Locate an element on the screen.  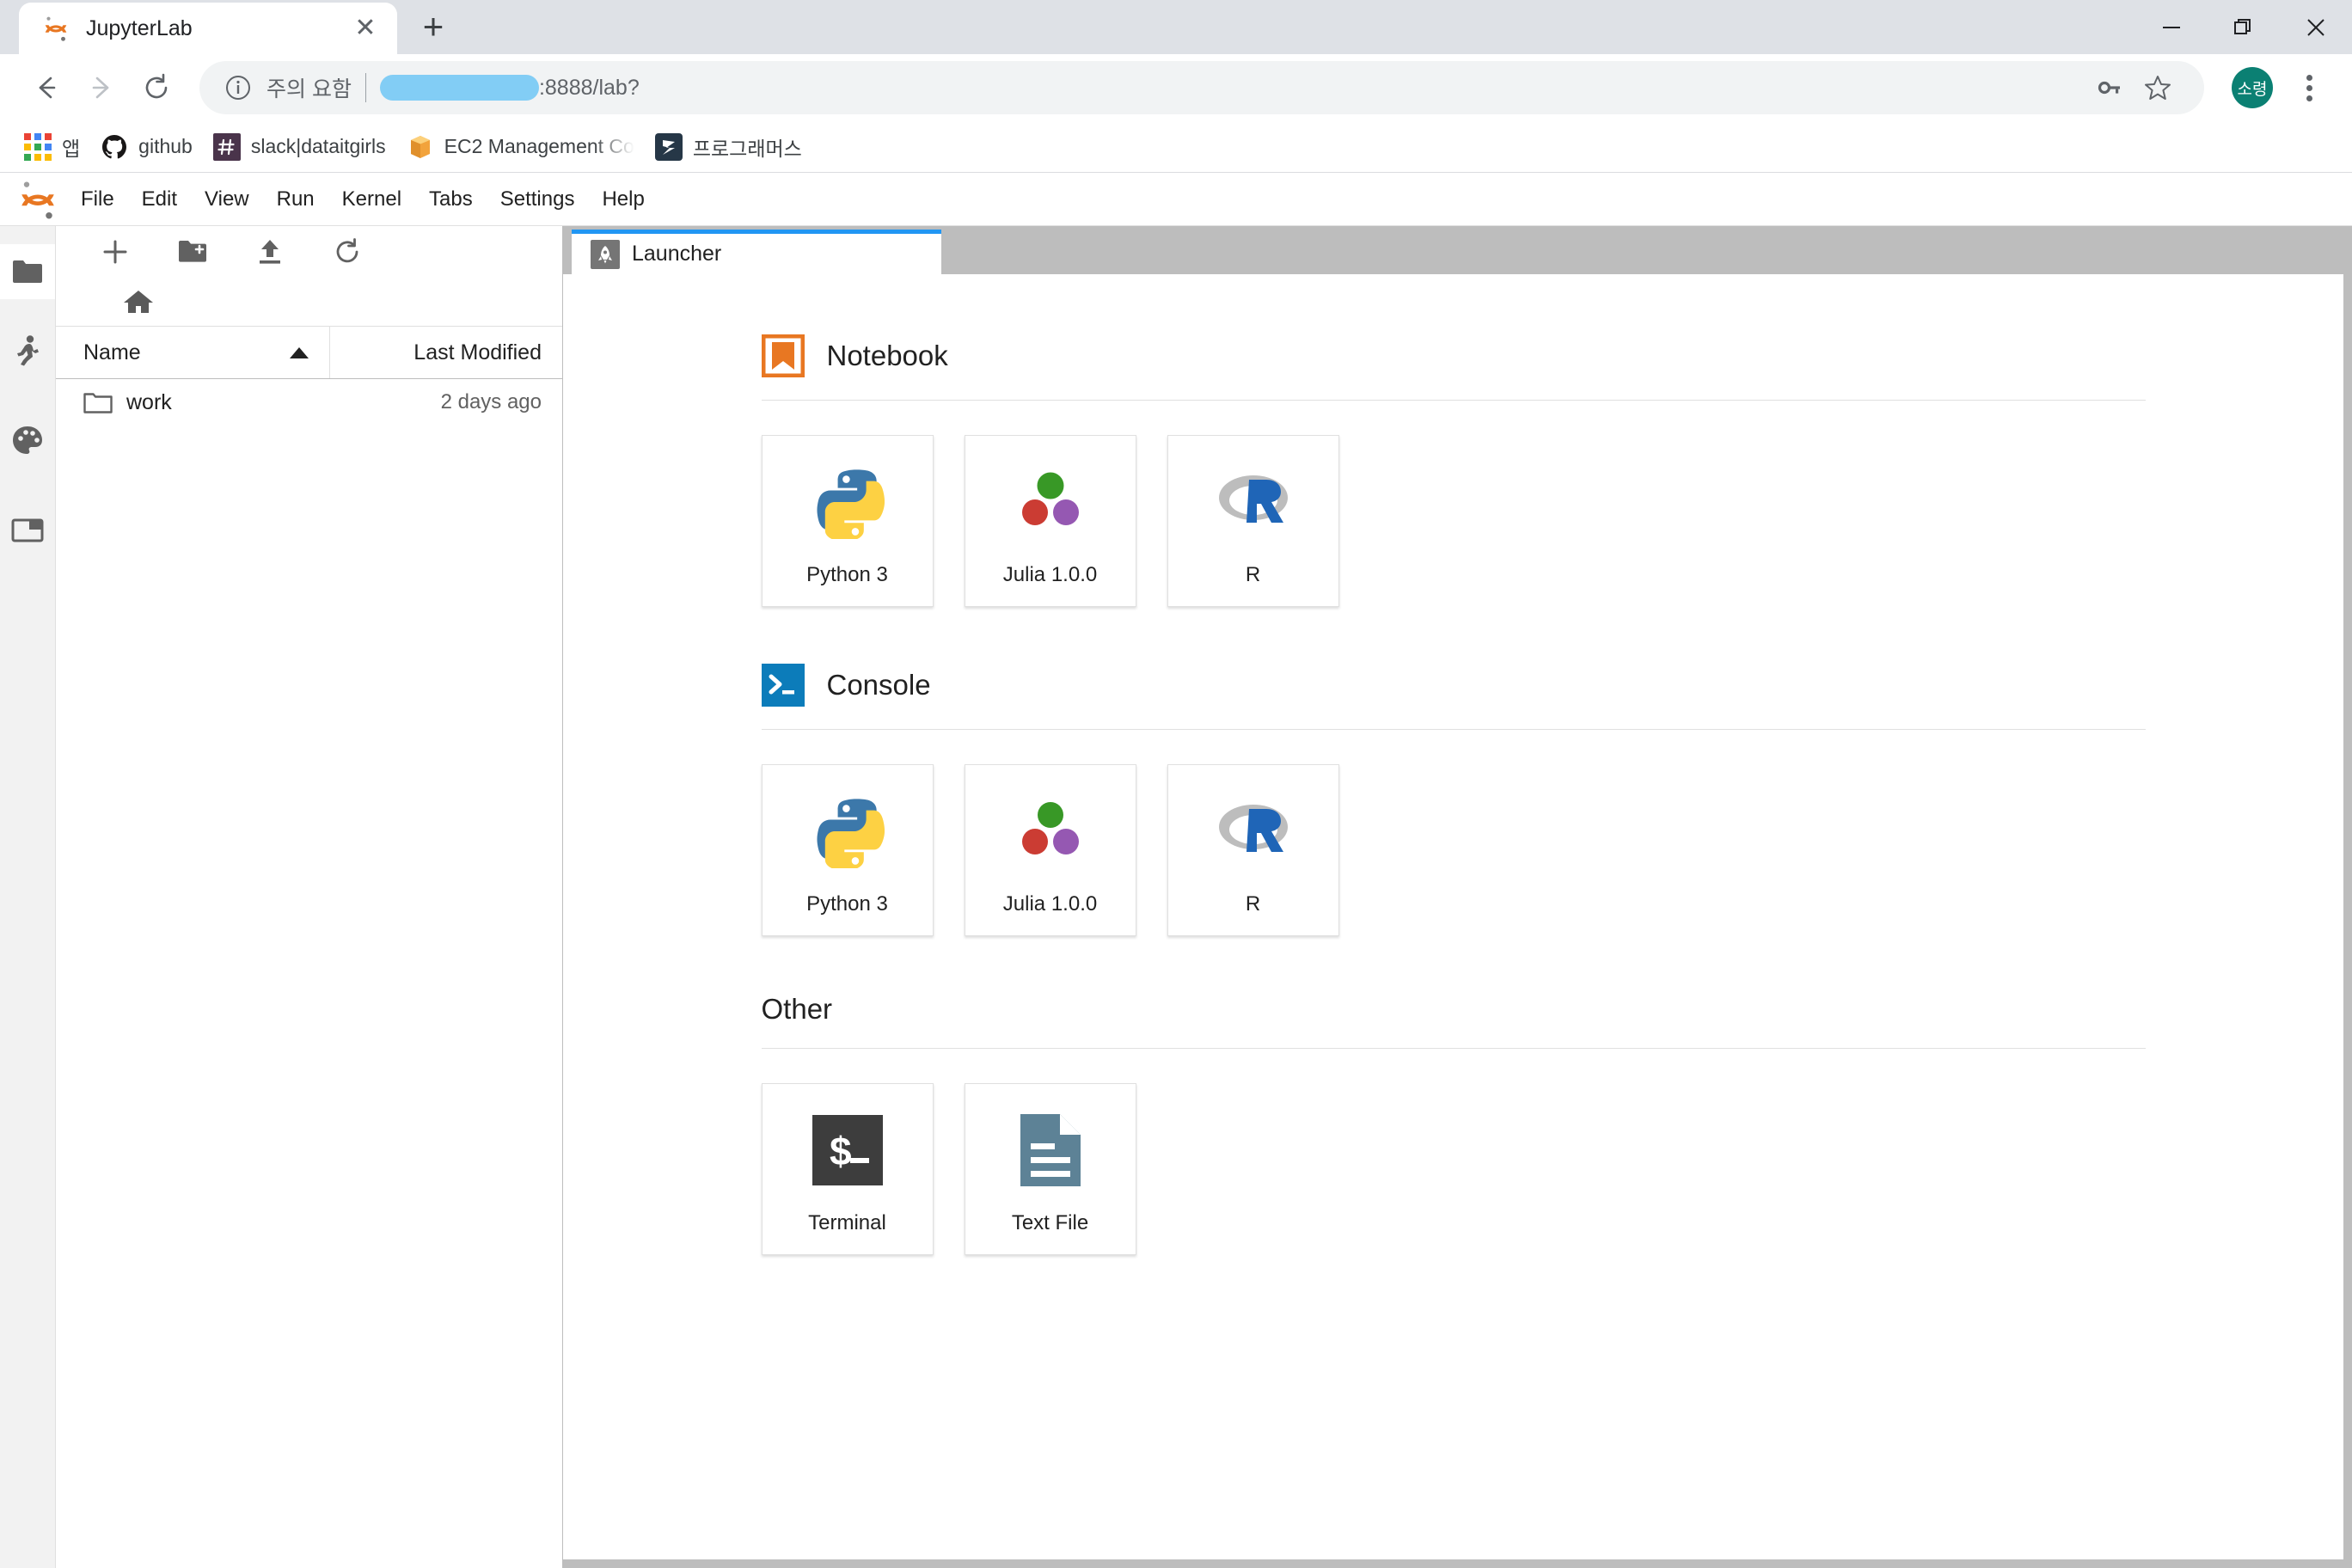
three-dots-menu-icon is located at coordinates (2309, 88).